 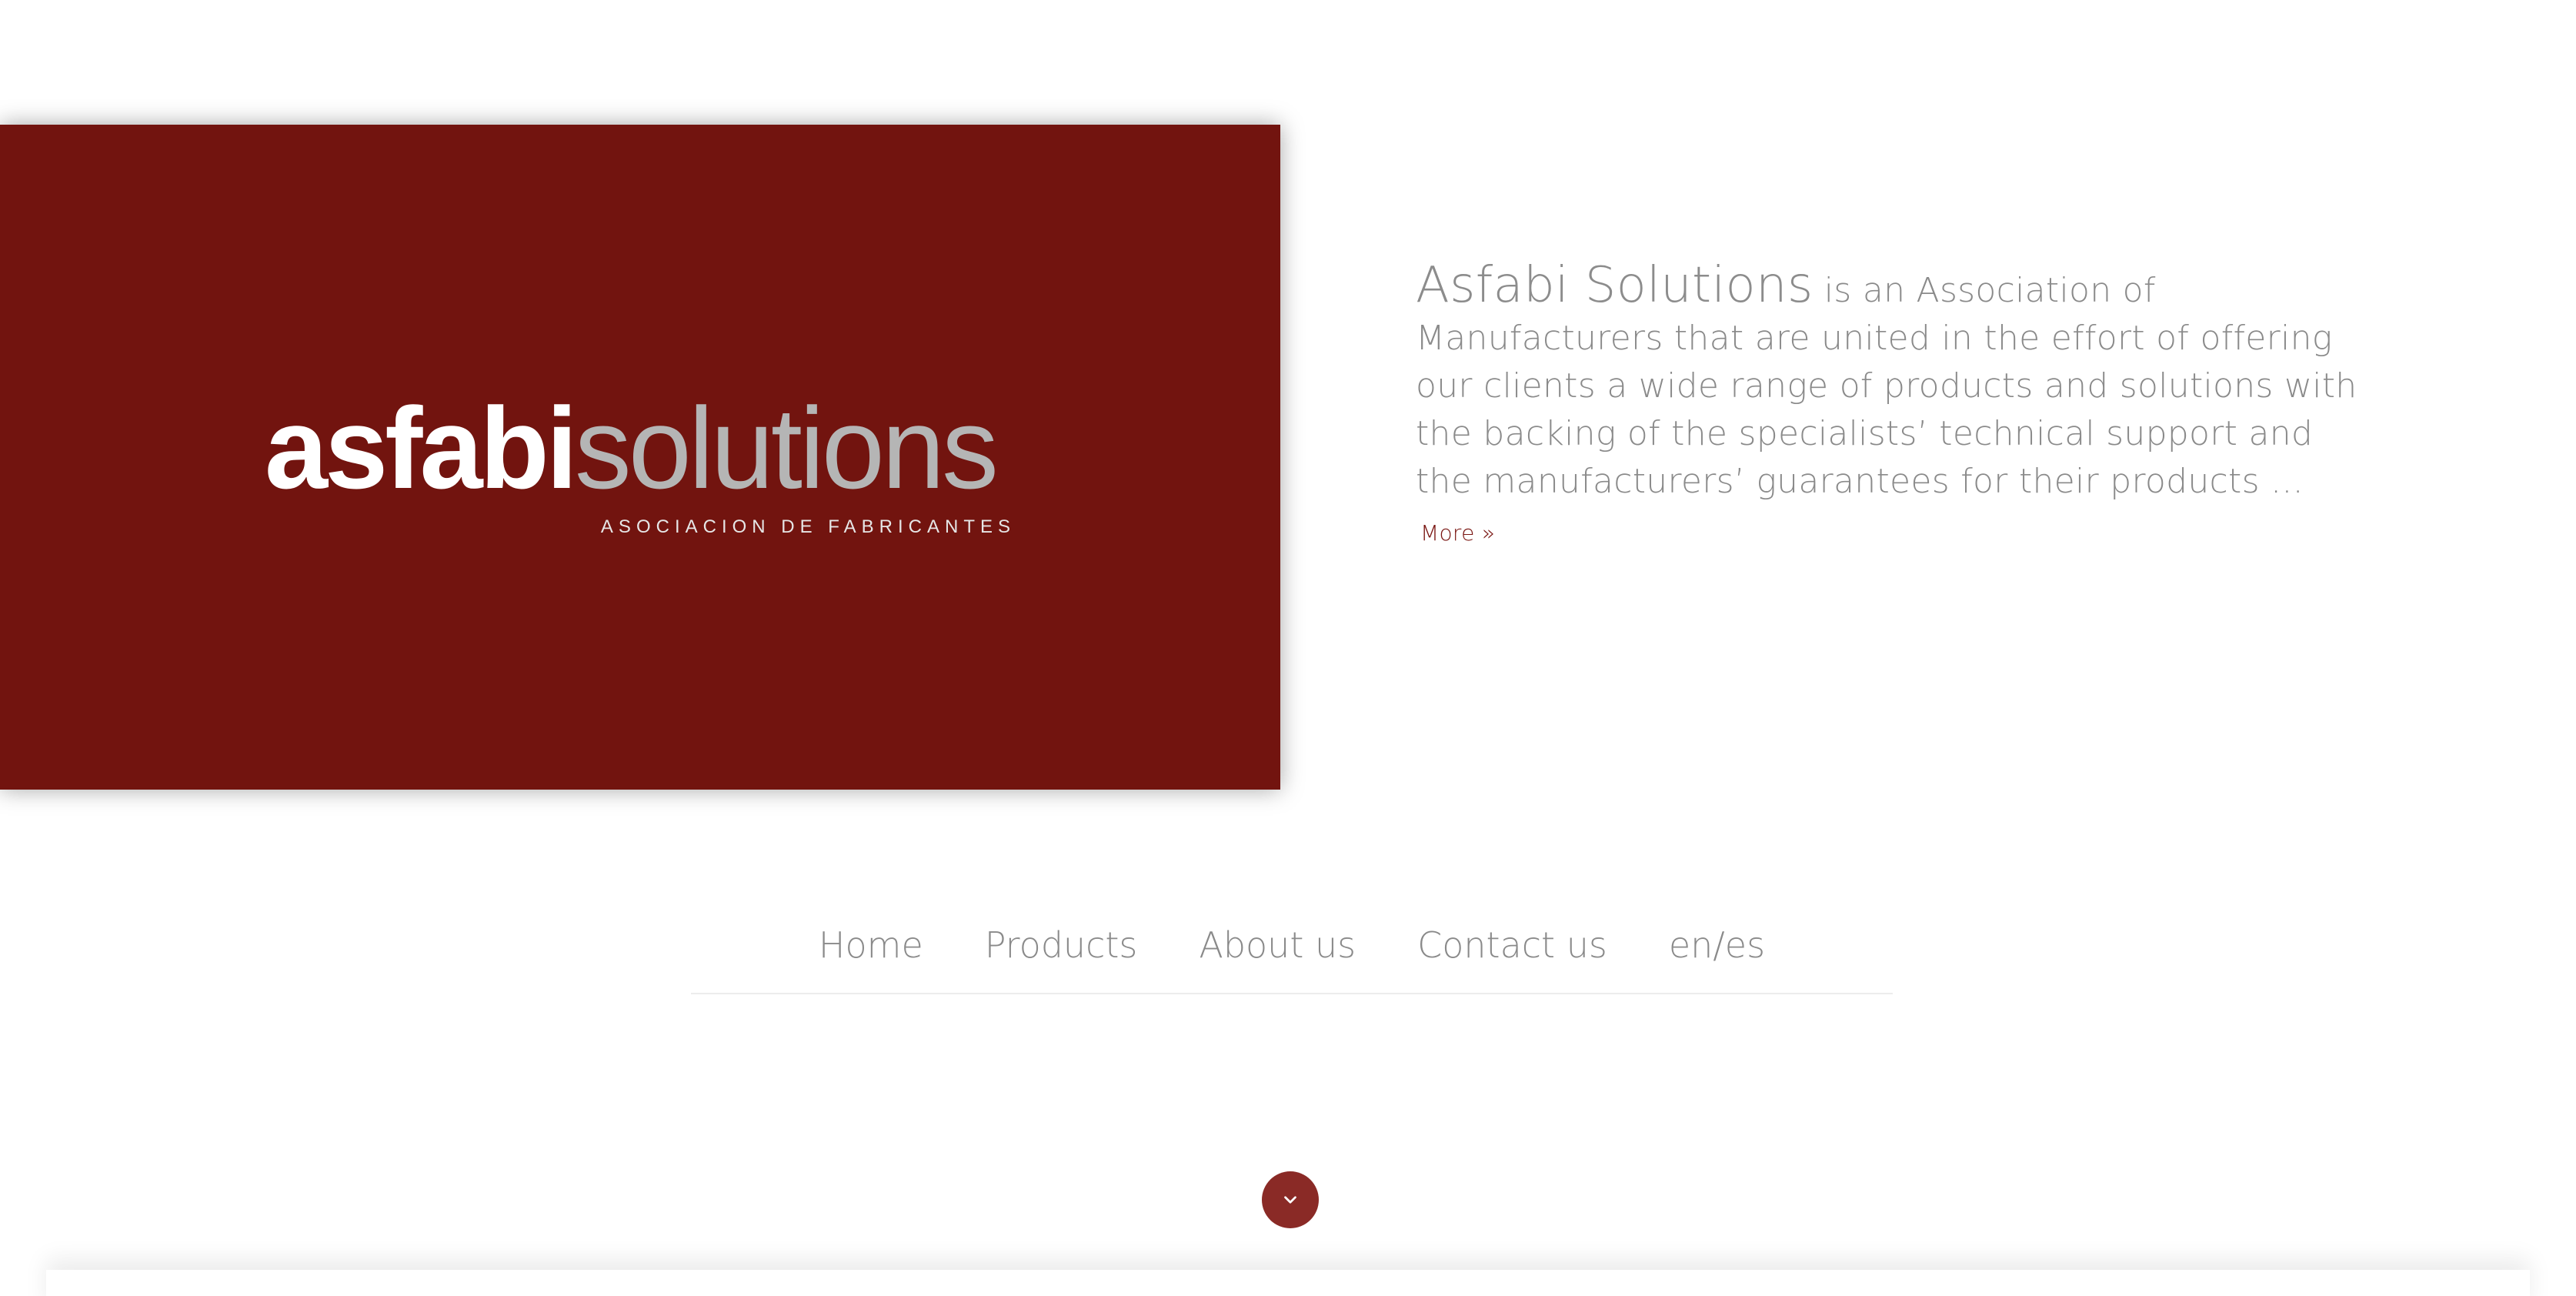 What do you see at coordinates (1512, 945) in the screenshot?
I see `nav-item-contact-us: Contact us` at bounding box center [1512, 945].